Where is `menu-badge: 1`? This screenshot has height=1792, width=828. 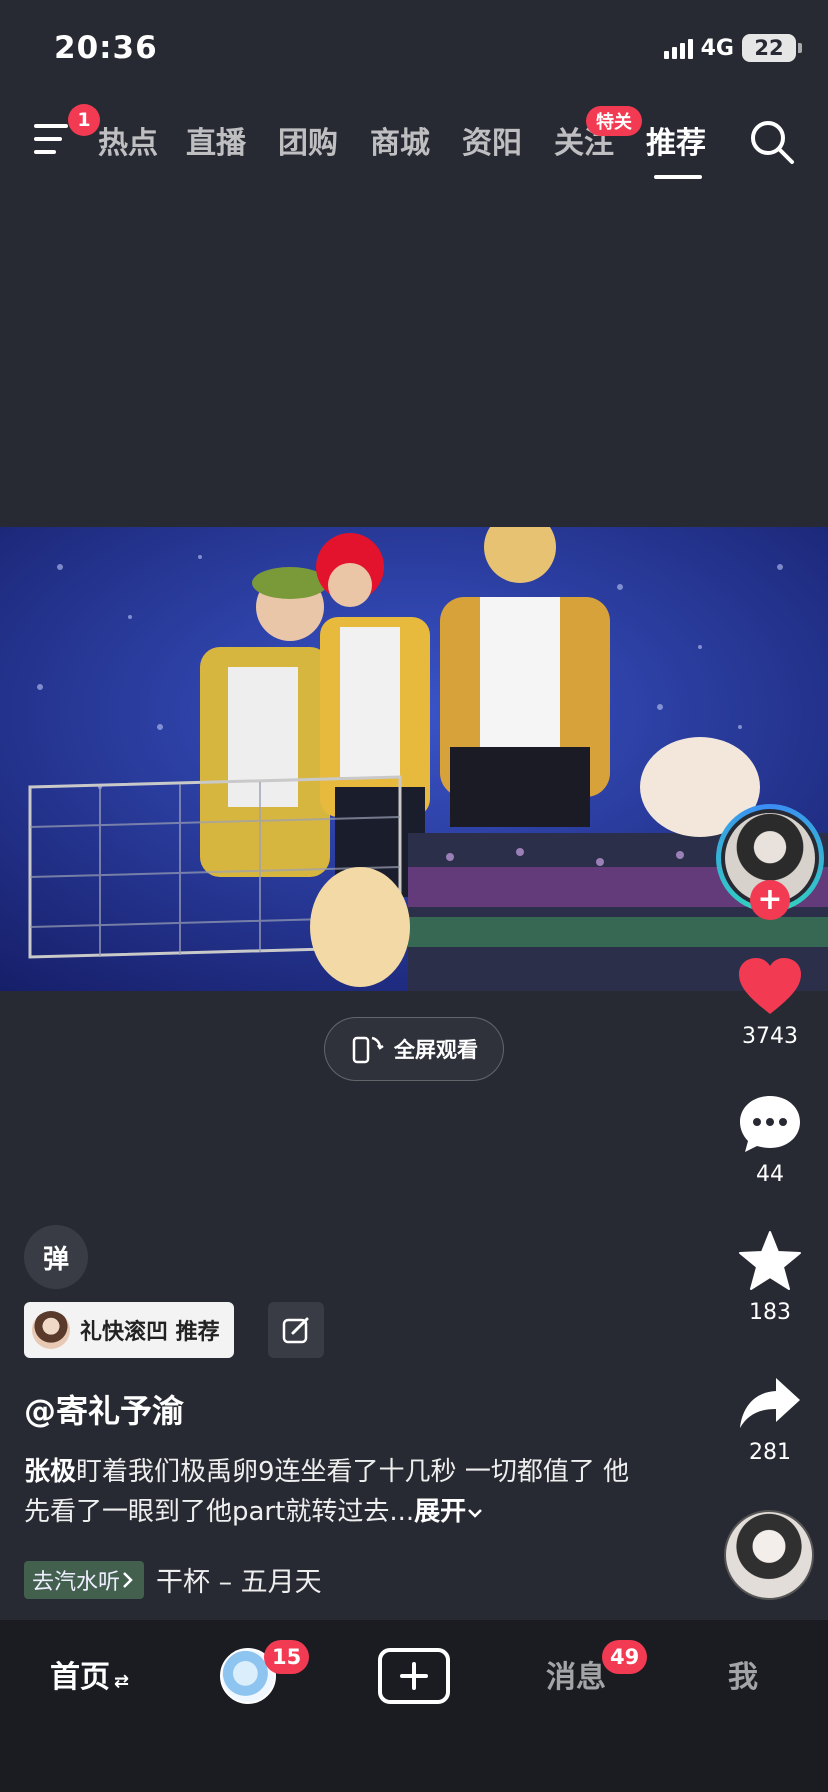 menu-badge: 1 is located at coordinates (84, 120).